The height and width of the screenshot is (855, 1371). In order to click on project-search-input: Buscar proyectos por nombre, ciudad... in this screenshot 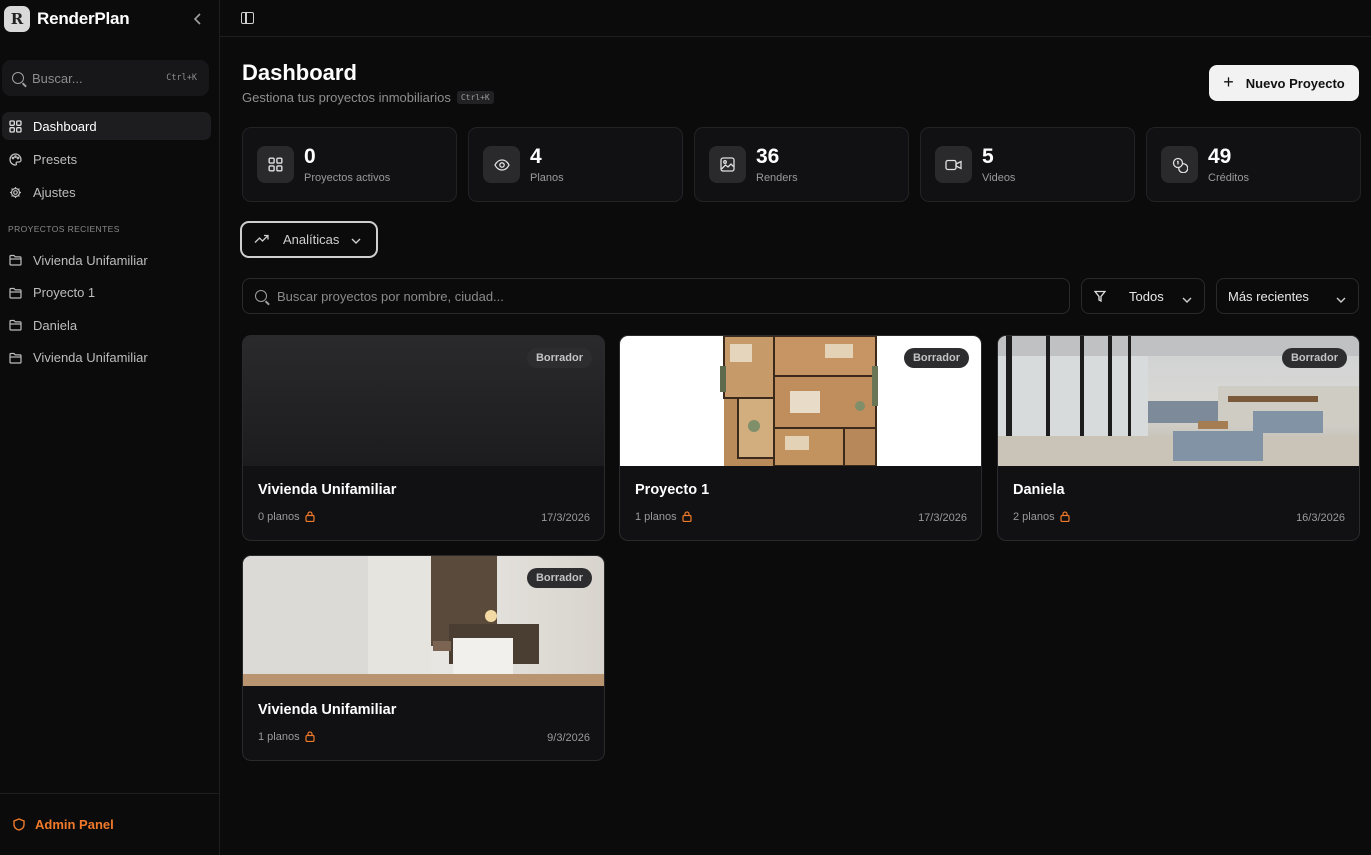, I will do `click(656, 296)`.